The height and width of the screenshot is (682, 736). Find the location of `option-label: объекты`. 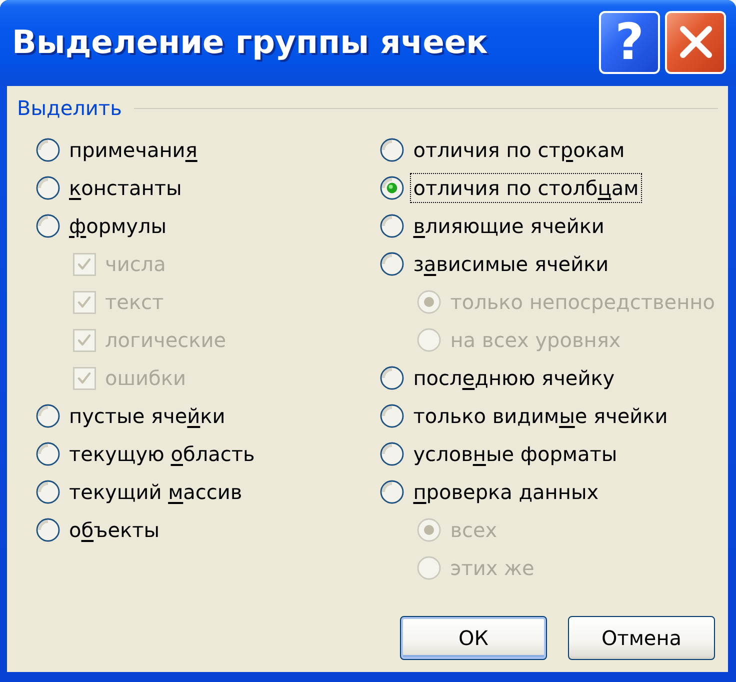

option-label: объекты is located at coordinates (114, 530).